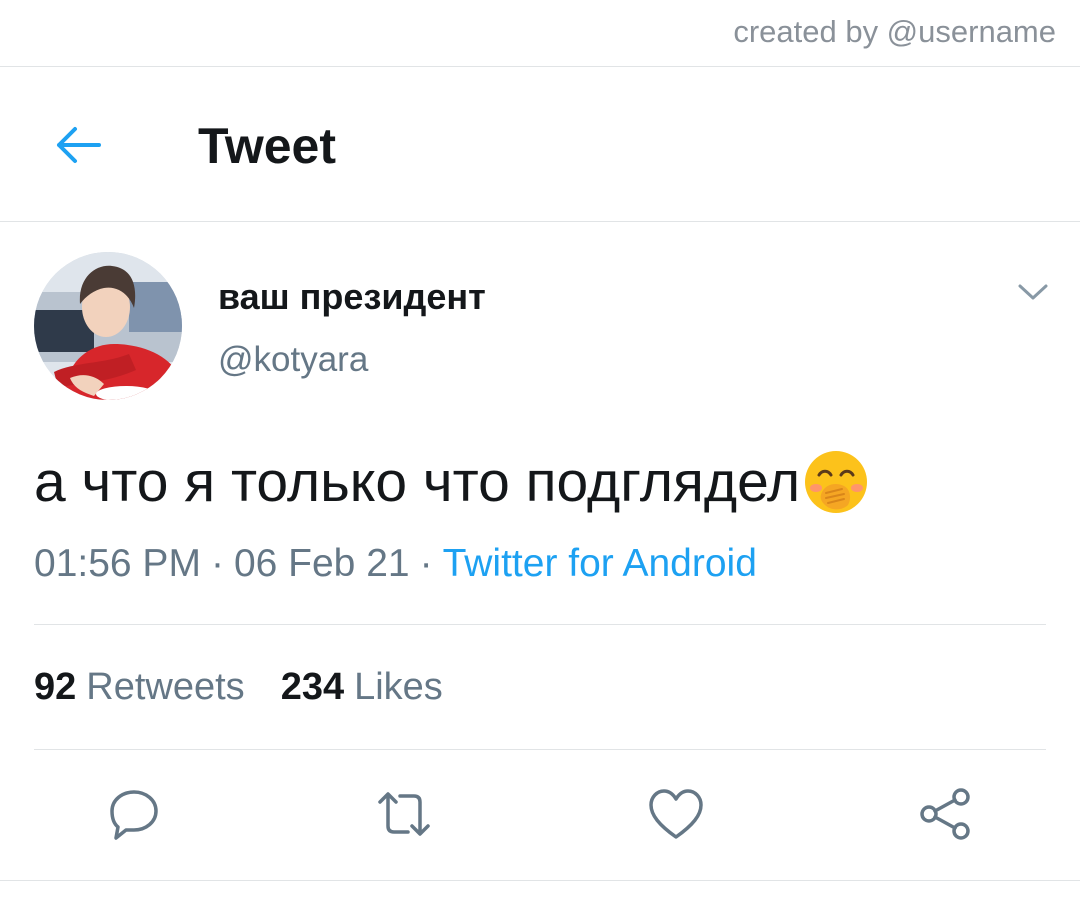 The width and height of the screenshot is (1080, 898). I want to click on retweets-stat: 92 Retweets, so click(139, 687).